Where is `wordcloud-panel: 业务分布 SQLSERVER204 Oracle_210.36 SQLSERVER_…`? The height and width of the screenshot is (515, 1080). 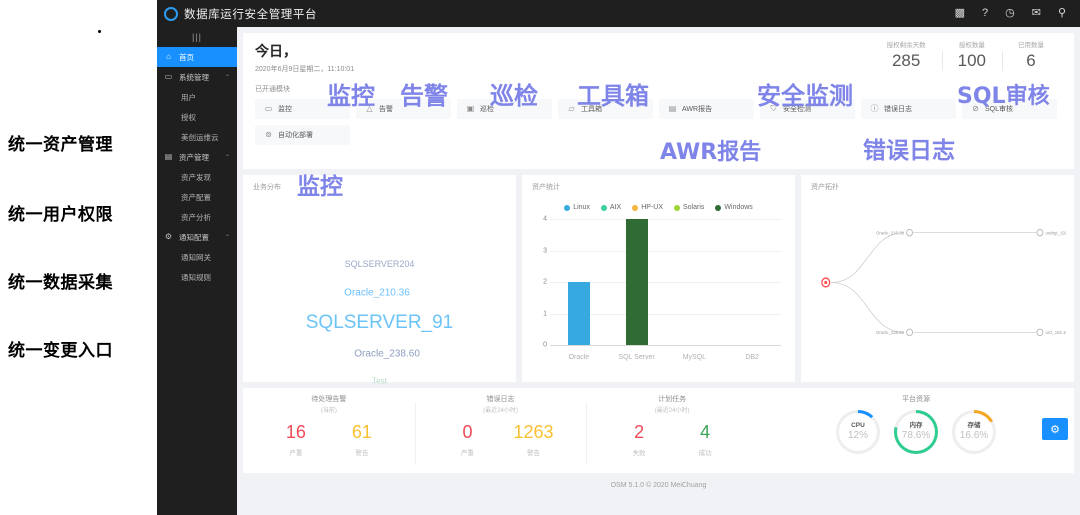 wordcloud-panel: 业务分布 SQLSERVER204 Oracle_210.36 SQLSERVER_… is located at coordinates (379, 280).